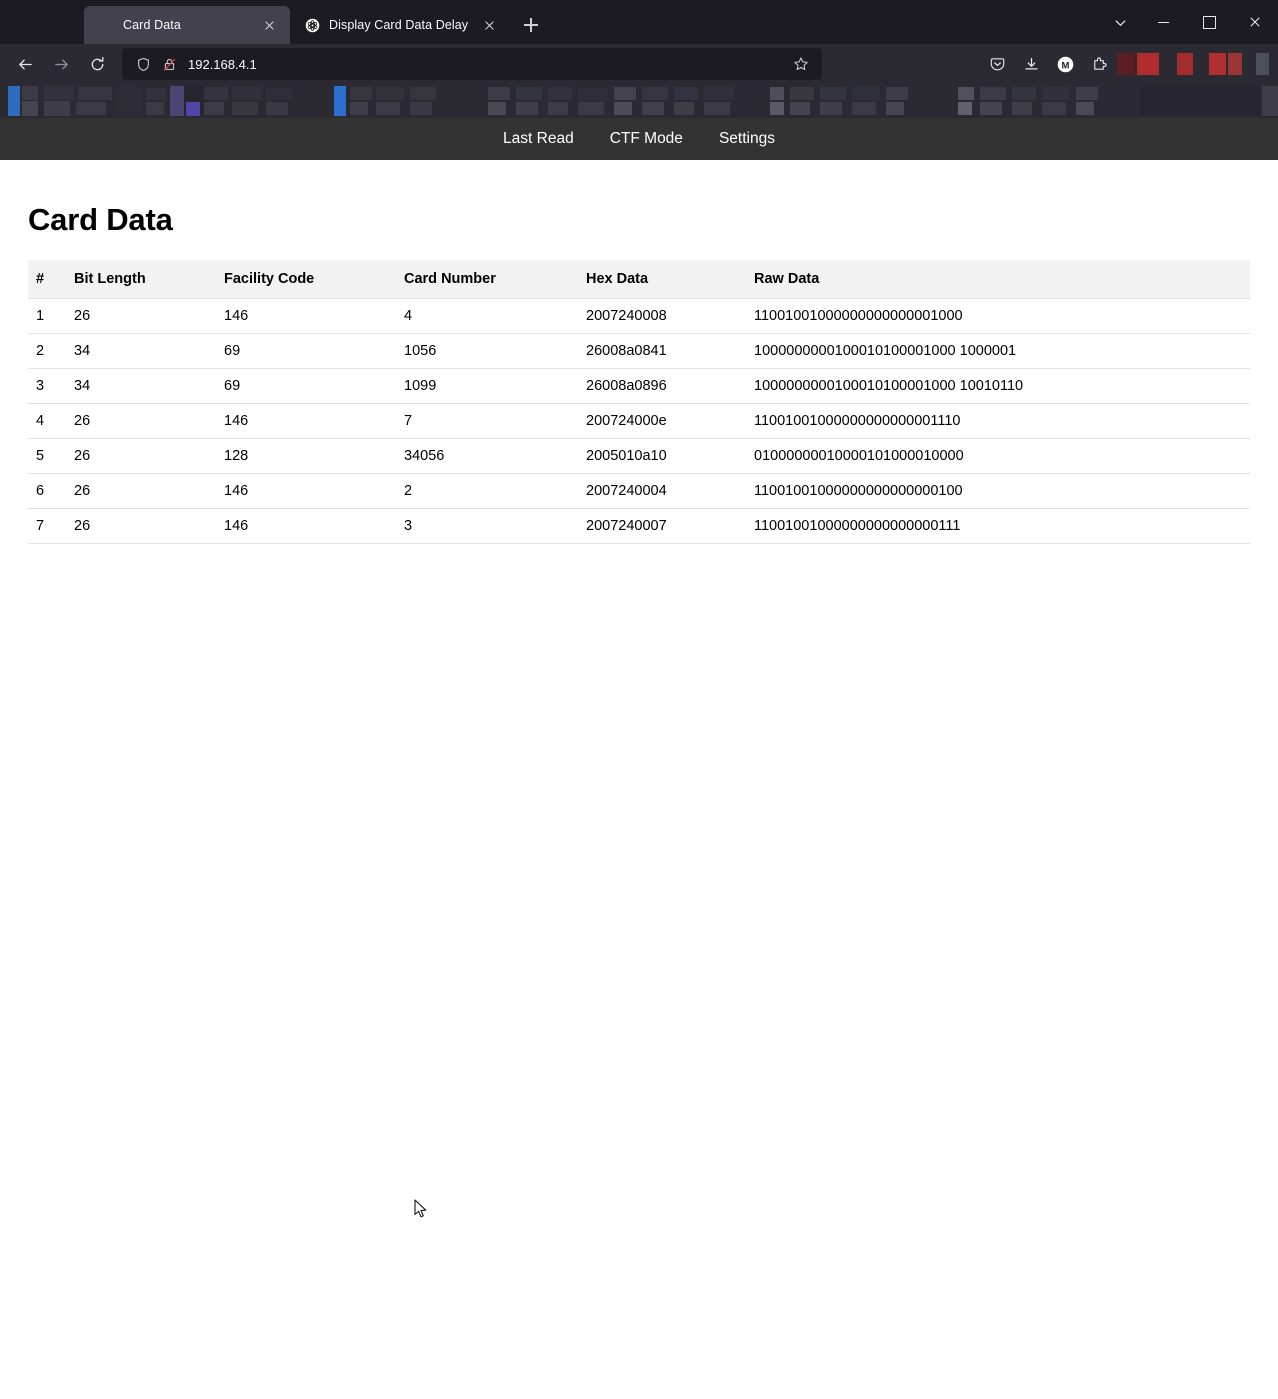 The height and width of the screenshot is (1399, 1278). Describe the element at coordinates (169, 64) in the screenshot. I see `lock-crossed-out-icon` at that location.